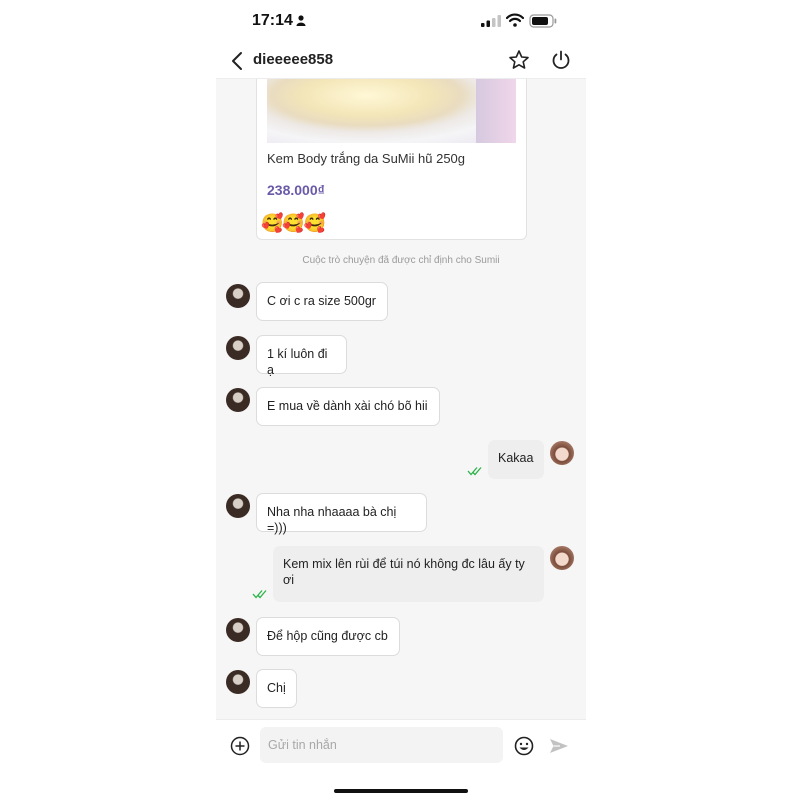 This screenshot has width=800, height=801. I want to click on home-indicator, so click(401, 791).